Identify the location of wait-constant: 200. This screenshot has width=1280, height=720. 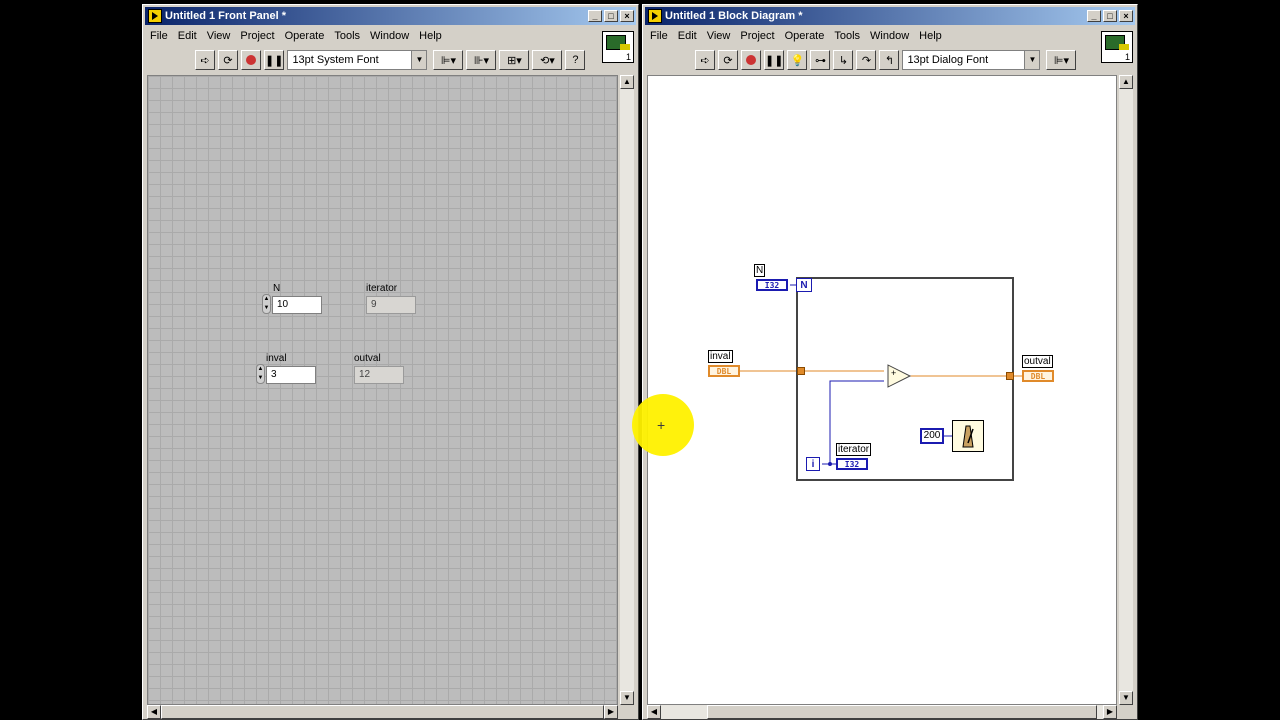
(932, 436).